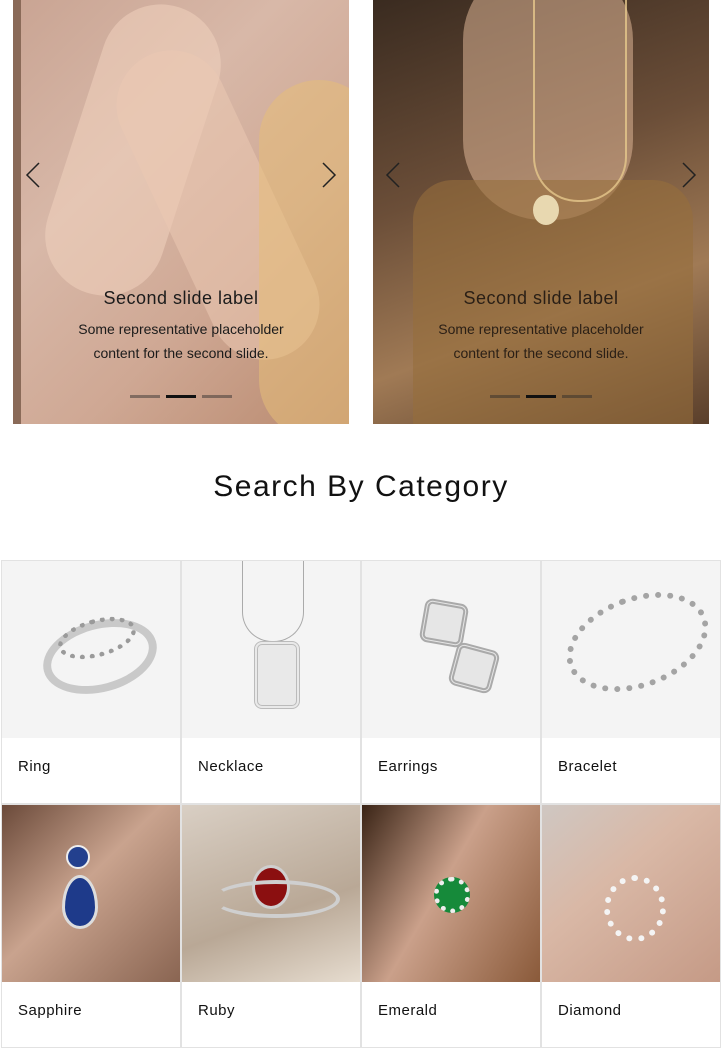 This screenshot has width=722, height=1048. I want to click on category-name: Necklace, so click(231, 766).